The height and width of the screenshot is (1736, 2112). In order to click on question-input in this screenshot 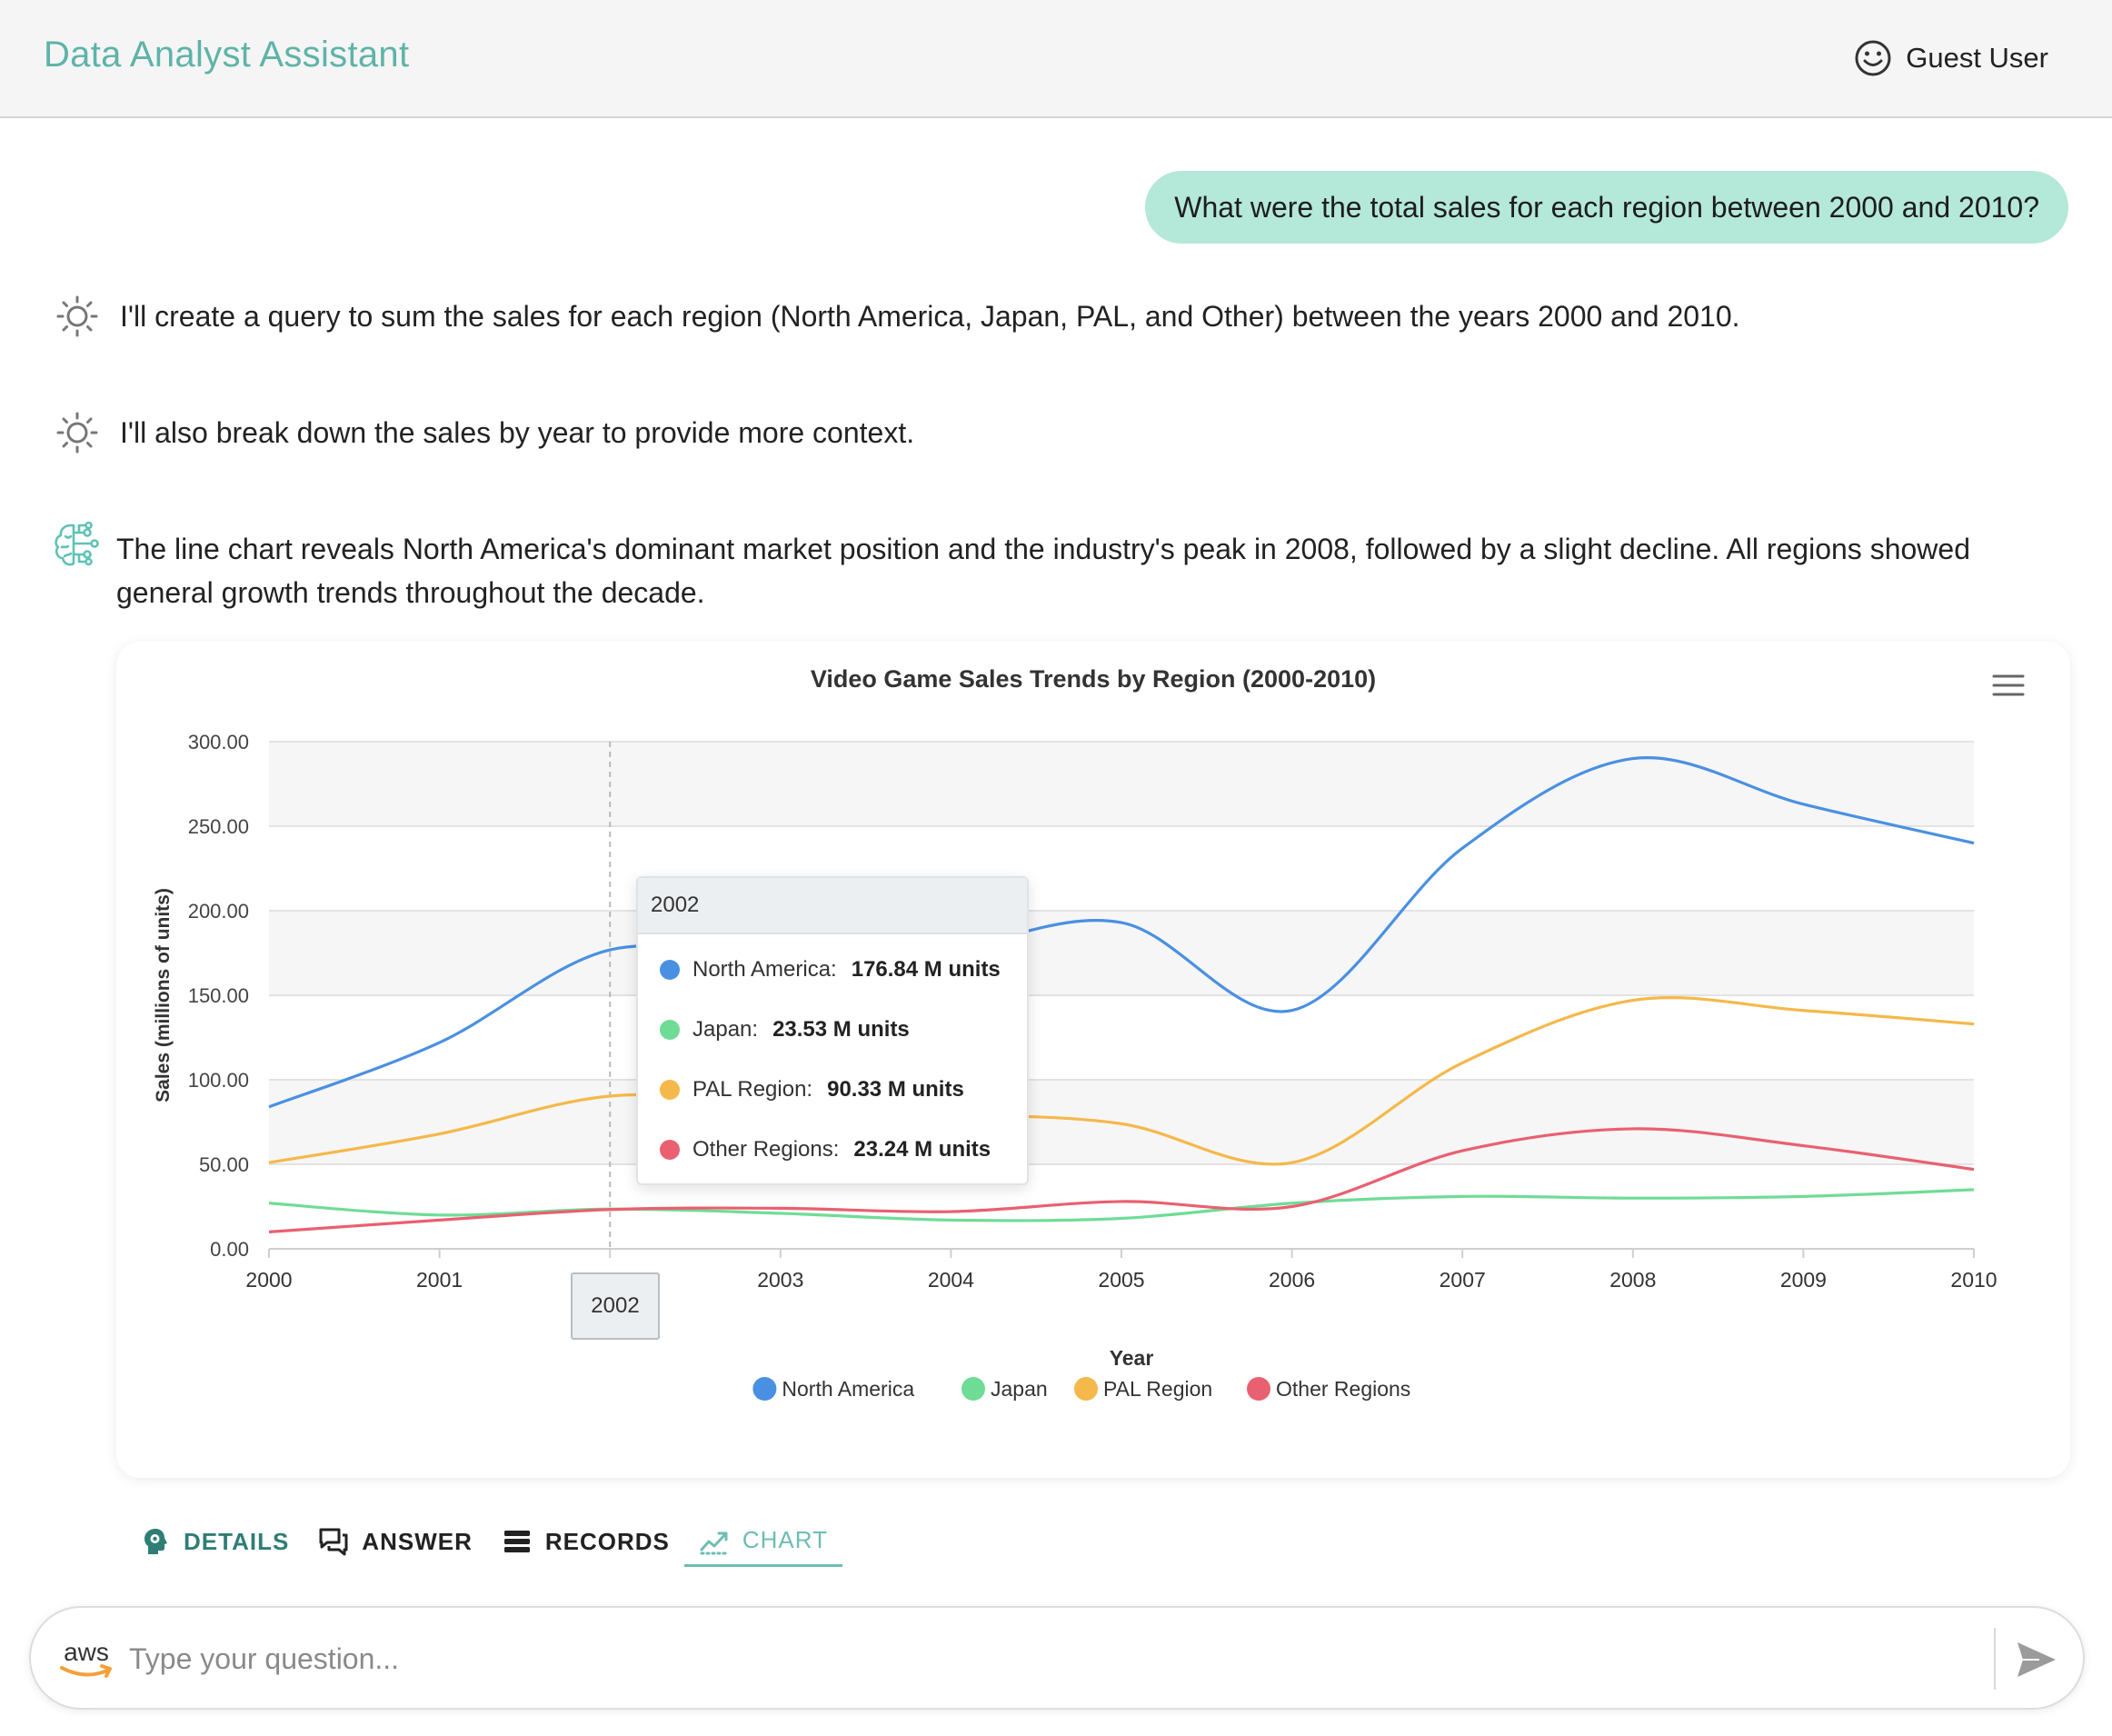, I will do `click(1038, 1658)`.